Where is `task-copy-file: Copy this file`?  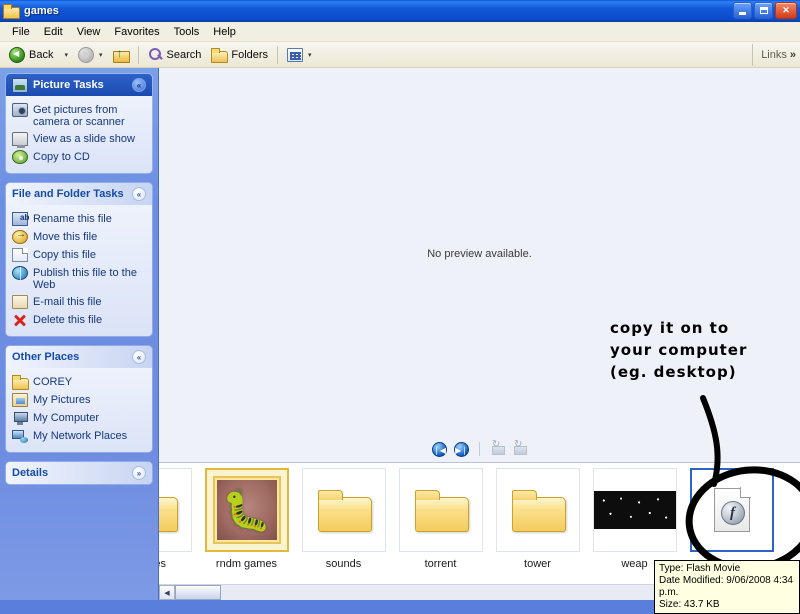 task-copy-file: Copy this file is located at coordinates (79, 255).